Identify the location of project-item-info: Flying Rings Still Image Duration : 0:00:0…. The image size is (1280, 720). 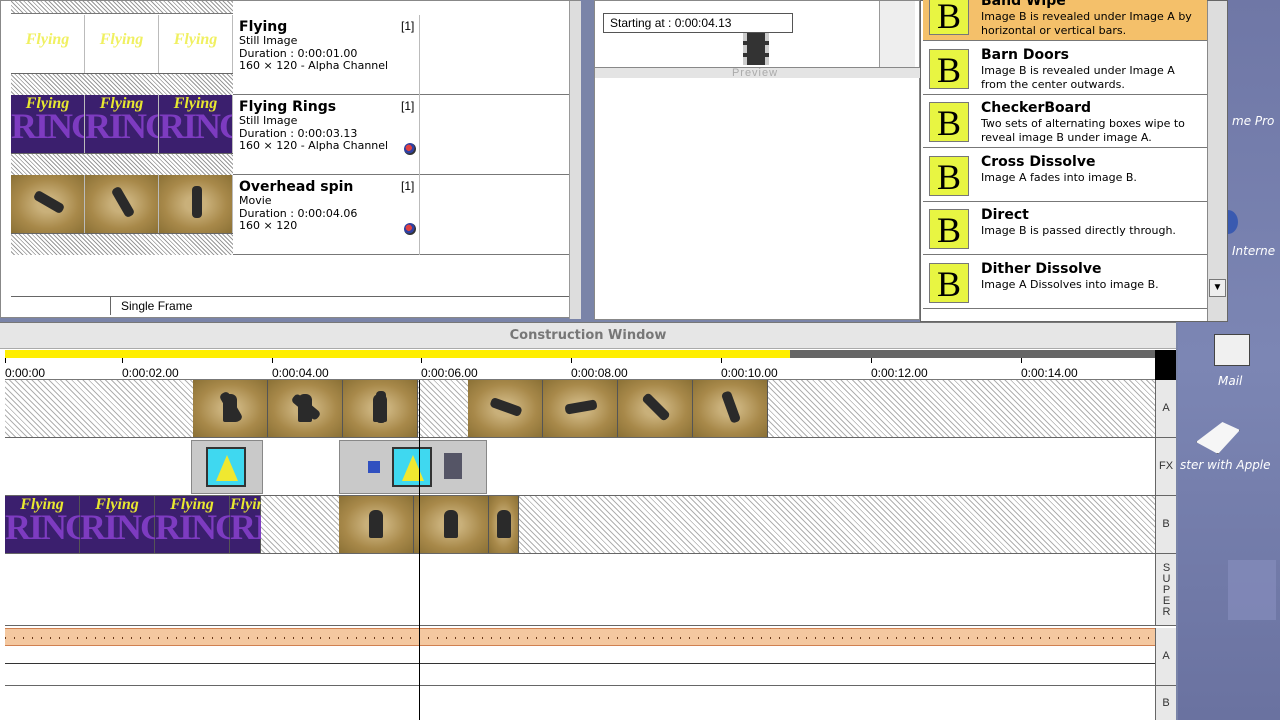
(329, 126).